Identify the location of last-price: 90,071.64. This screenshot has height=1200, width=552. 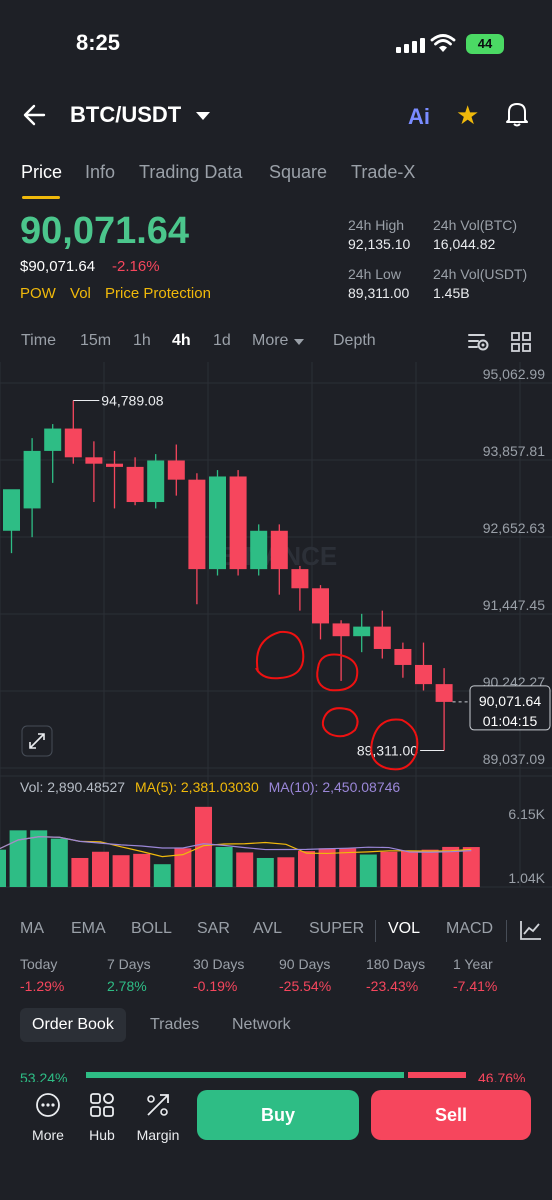
(105, 231).